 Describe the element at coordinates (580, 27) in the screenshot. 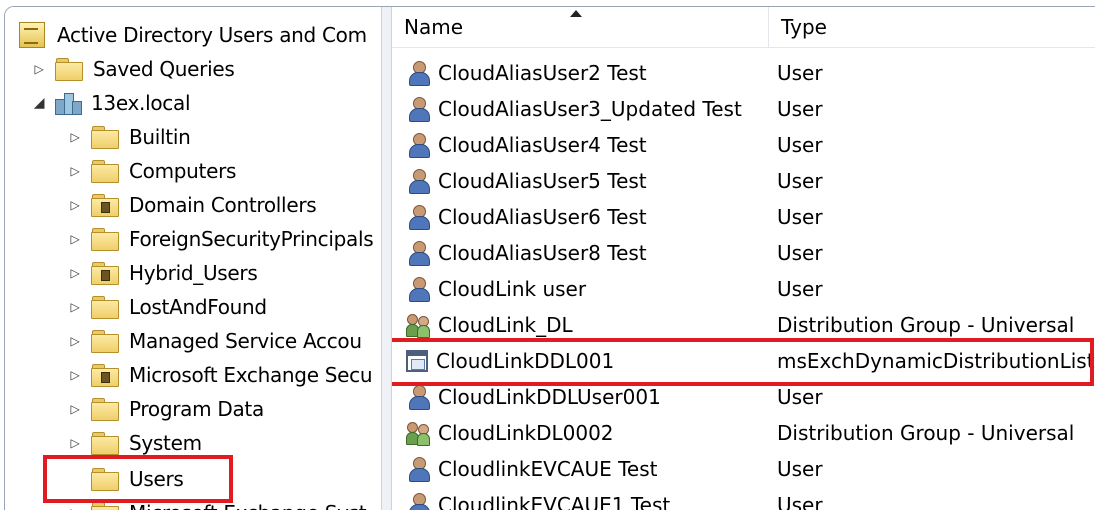

I see `column-header-name: Name` at that location.